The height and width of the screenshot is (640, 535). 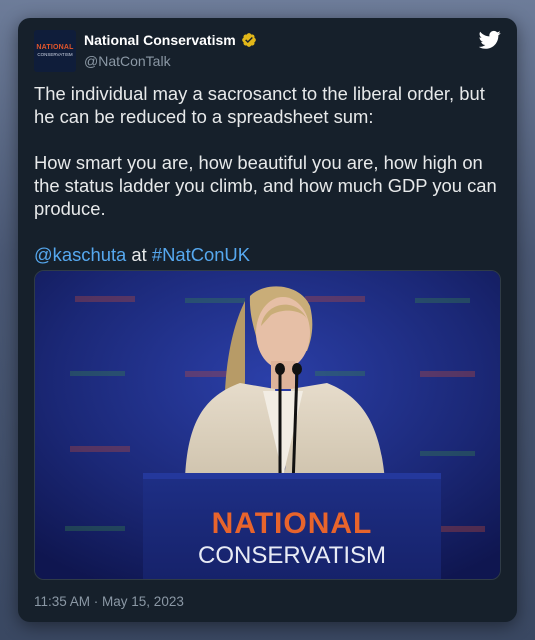 I want to click on mention-link: @kaschuta, so click(x=80, y=254).